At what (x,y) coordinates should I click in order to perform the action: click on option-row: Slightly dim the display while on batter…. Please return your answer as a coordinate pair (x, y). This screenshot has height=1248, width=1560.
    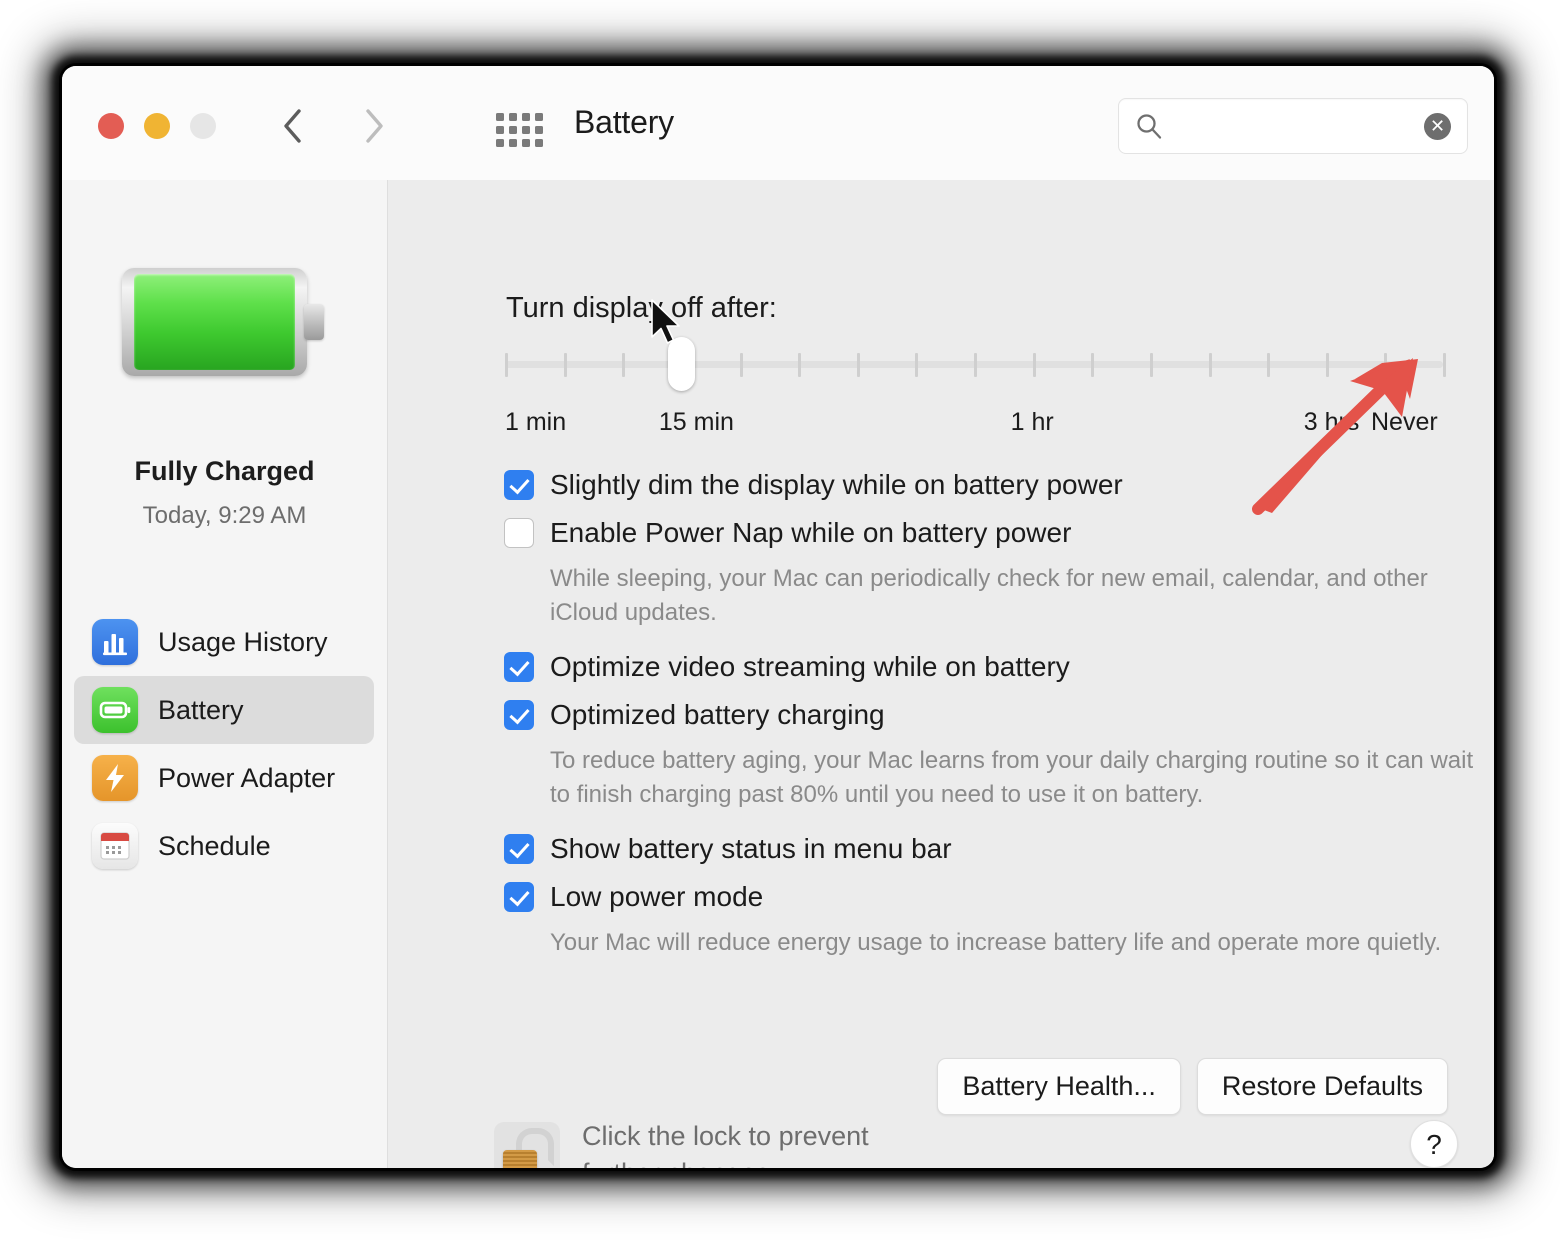
    Looking at the image, I should click on (999, 485).